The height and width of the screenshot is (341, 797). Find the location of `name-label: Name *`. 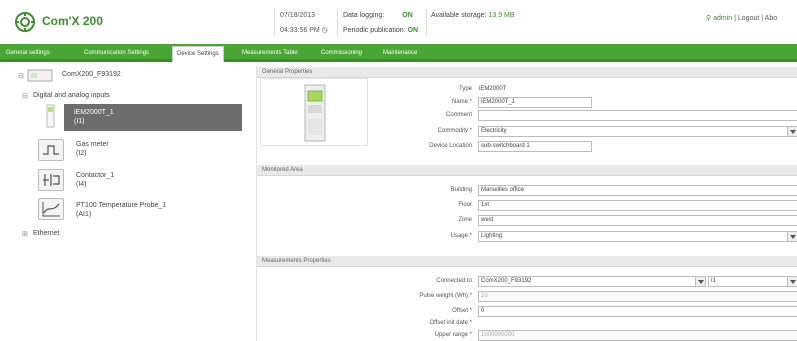

name-label: Name * is located at coordinates (461, 102).